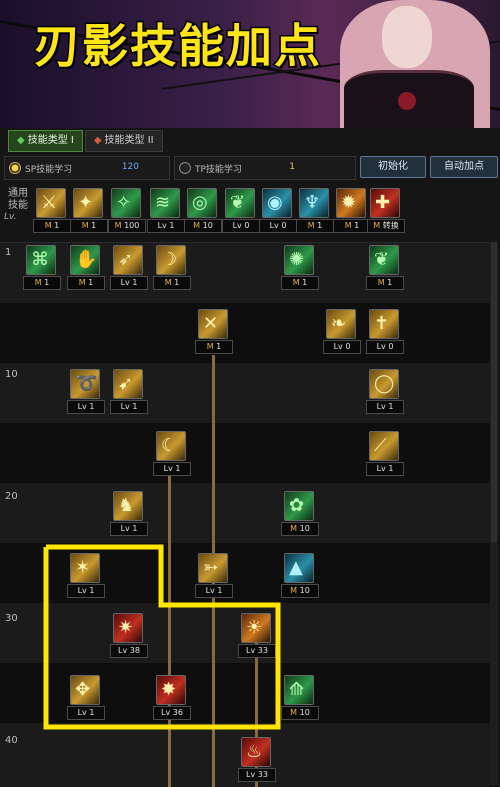  I want to click on skill-glyph: ✦, so click(86, 202).